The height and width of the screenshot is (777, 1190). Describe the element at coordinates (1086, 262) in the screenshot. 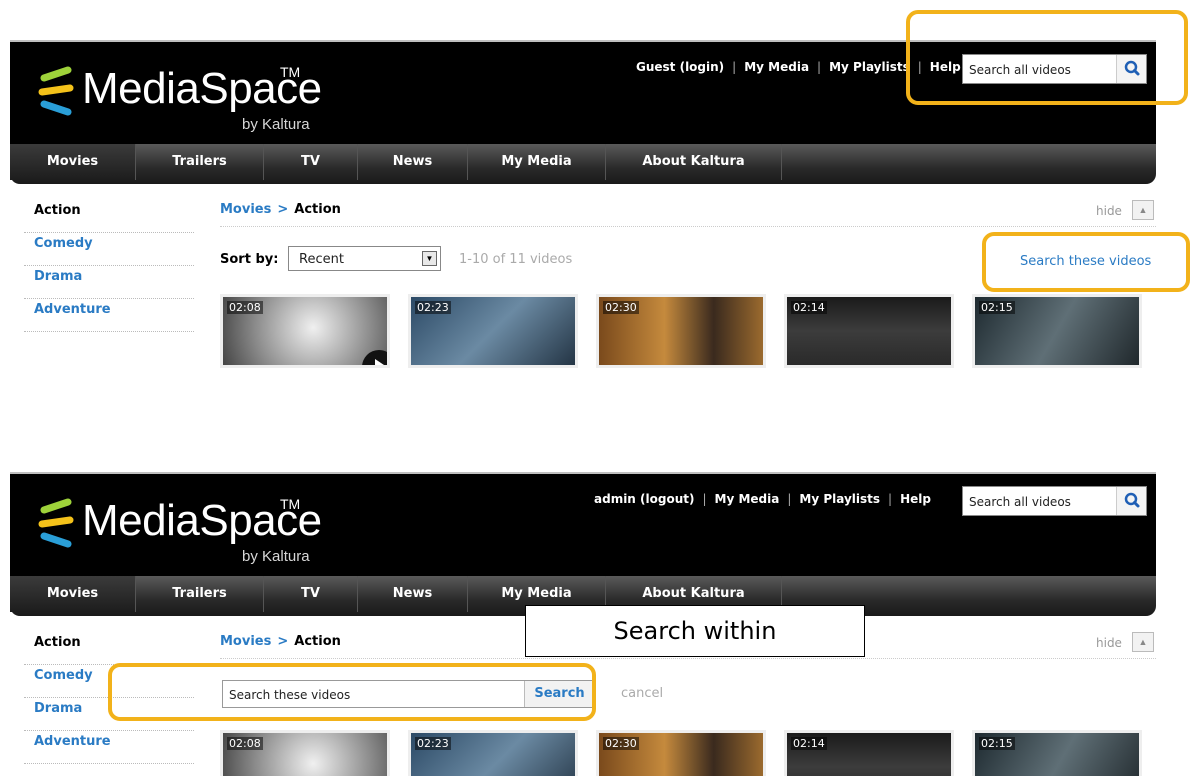

I see `highlight-search-these` at that location.